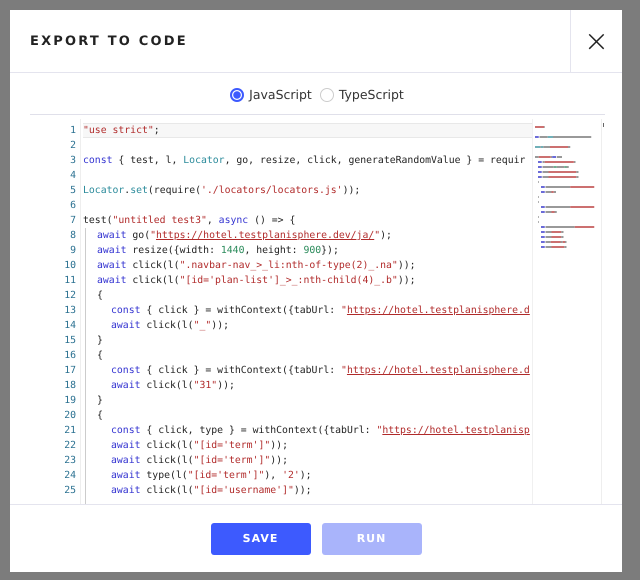 This screenshot has width=640, height=580. I want to click on code-line: await go("https://hotel.testplanisphere.dev/ja/");, so click(244, 236).